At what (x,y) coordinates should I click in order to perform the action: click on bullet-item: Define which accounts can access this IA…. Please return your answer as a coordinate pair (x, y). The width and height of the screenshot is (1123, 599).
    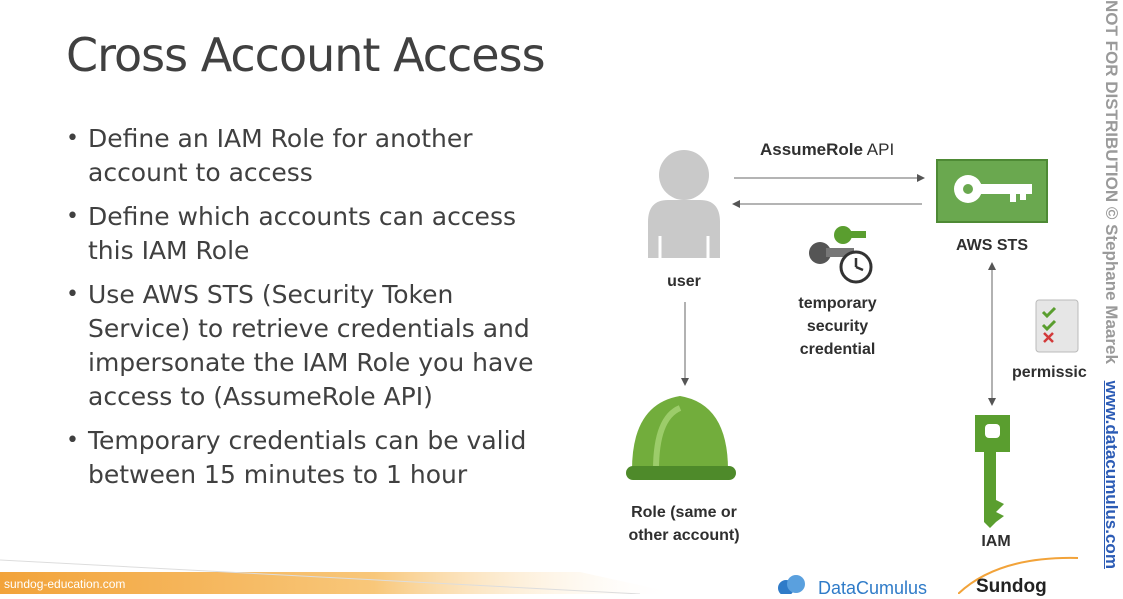
    Looking at the image, I should click on (299, 234).